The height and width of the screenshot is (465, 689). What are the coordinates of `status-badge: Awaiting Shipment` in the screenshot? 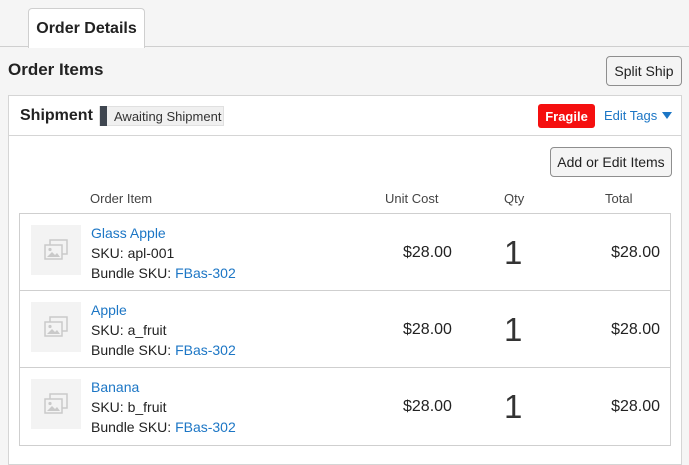 It's located at (161, 116).